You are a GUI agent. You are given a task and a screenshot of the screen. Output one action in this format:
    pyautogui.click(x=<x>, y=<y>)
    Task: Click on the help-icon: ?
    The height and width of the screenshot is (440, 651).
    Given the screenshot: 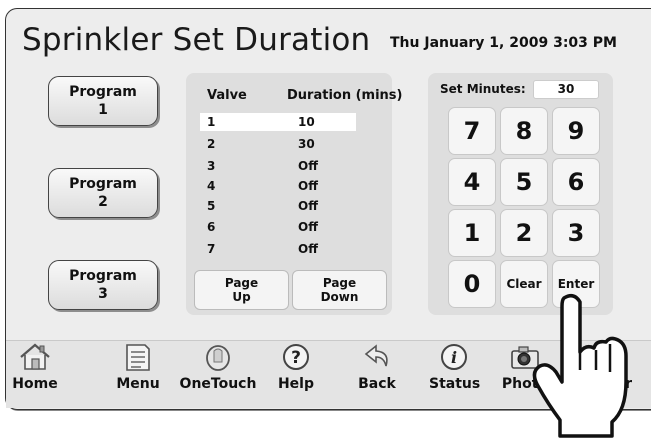 What is the action you would take?
    pyautogui.click(x=296, y=357)
    